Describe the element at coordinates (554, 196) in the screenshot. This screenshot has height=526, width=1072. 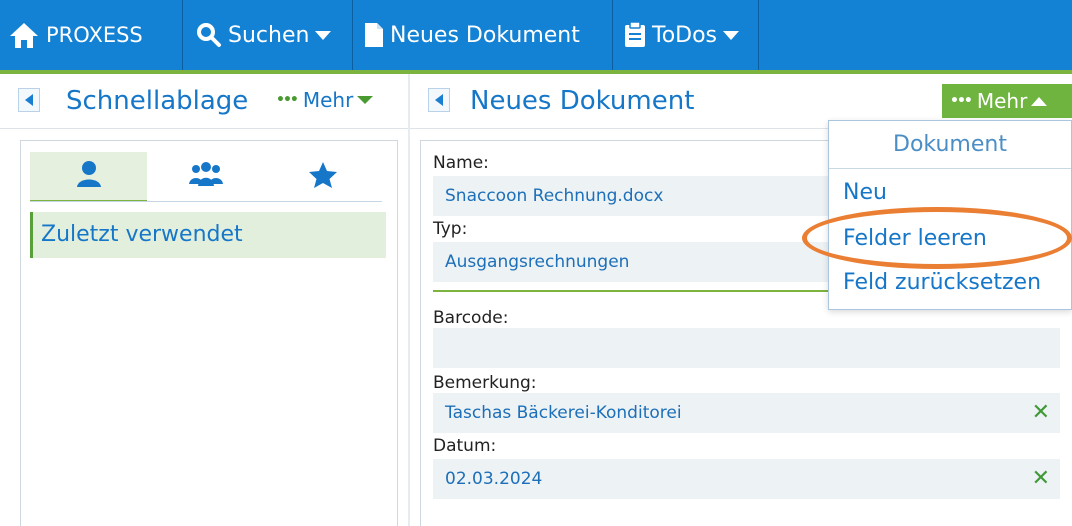
I see `name-value: Snaccoon Rechnung.docx` at that location.